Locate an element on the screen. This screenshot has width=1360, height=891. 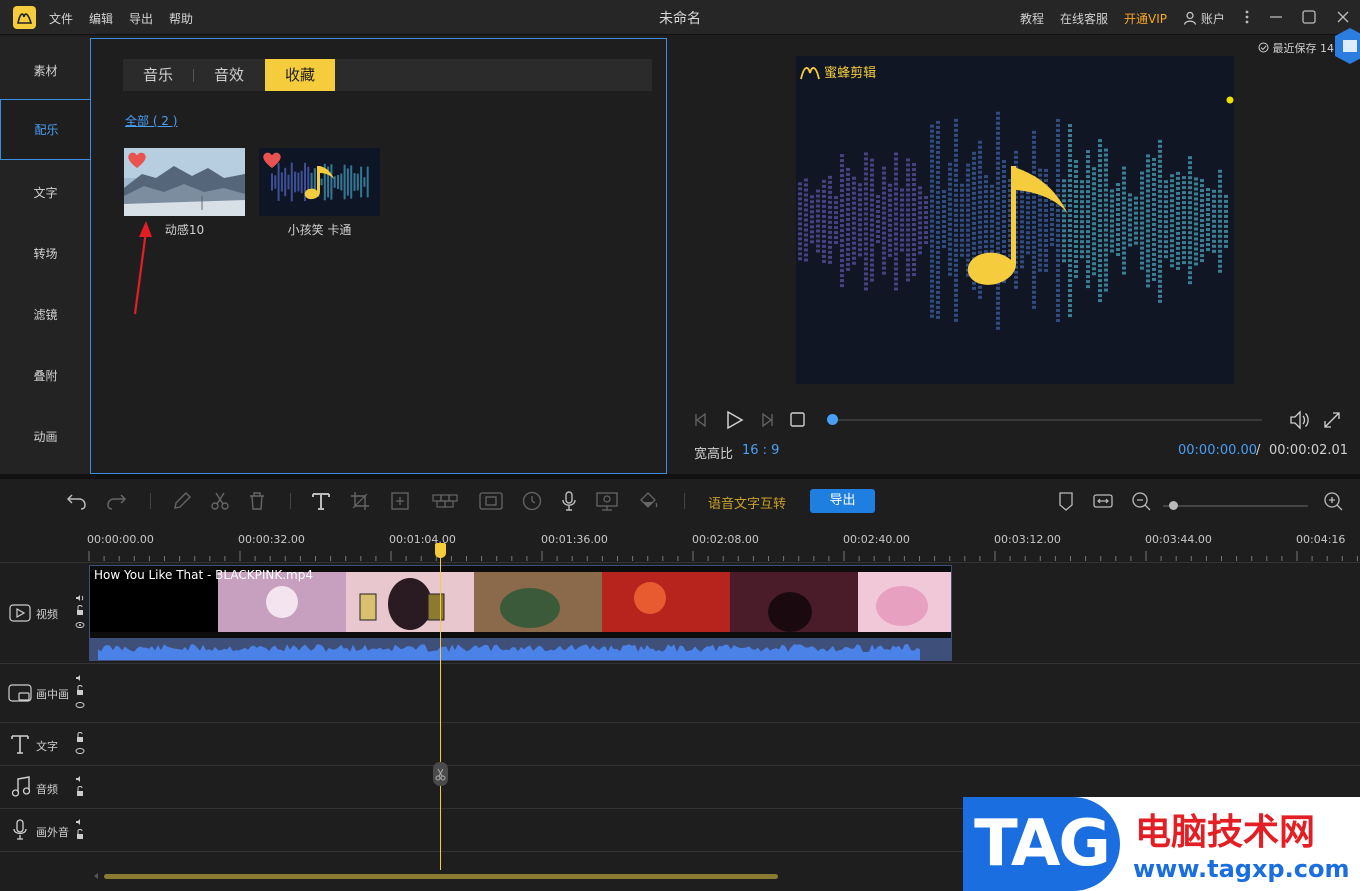
menu-help: 帮助 is located at coordinates (181, 18).